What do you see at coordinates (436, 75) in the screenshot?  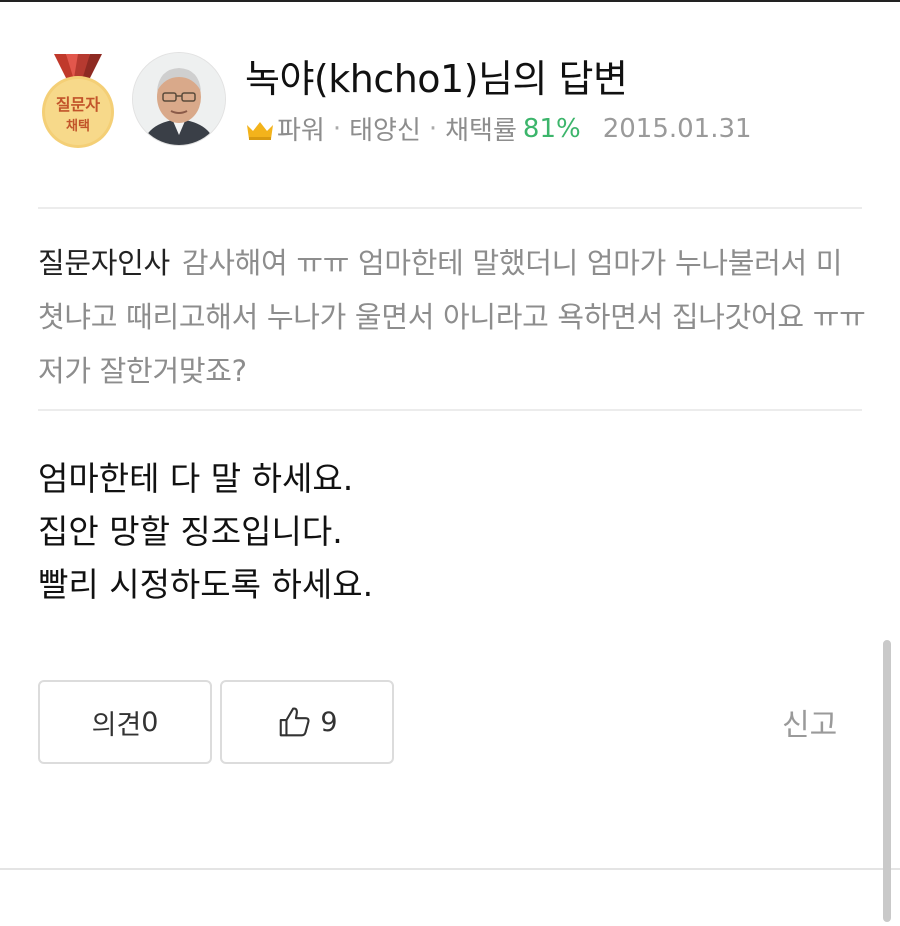 I see `answer-title: 녹야(khcho1)님의 답변` at bounding box center [436, 75].